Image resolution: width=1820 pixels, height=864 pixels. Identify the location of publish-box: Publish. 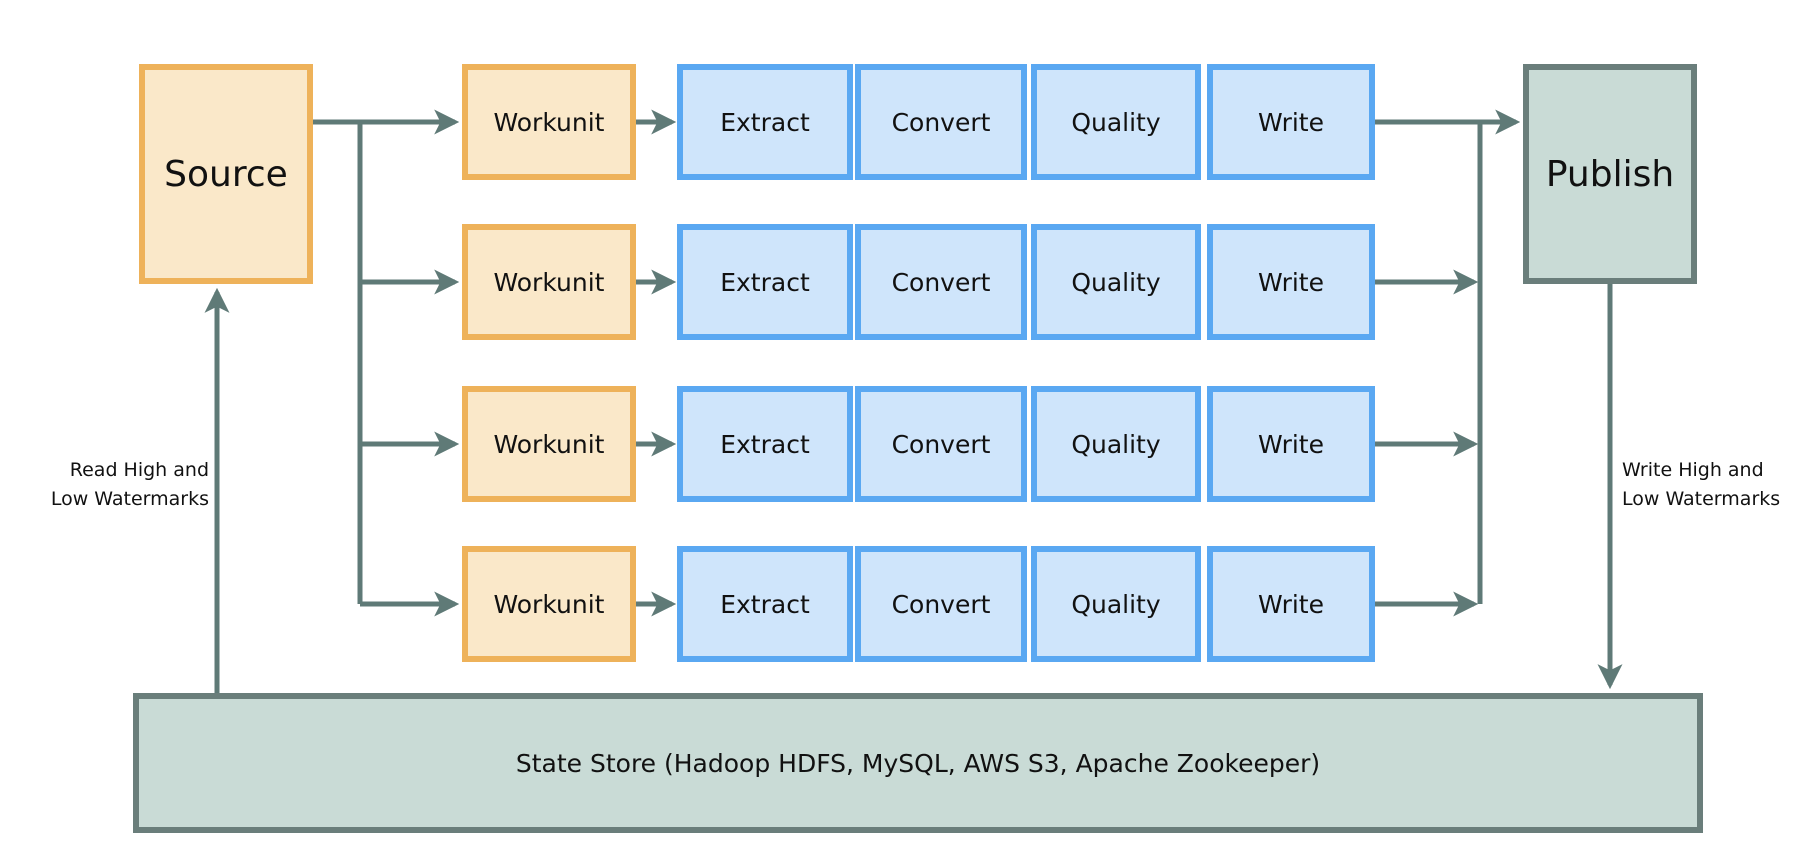
(1610, 174).